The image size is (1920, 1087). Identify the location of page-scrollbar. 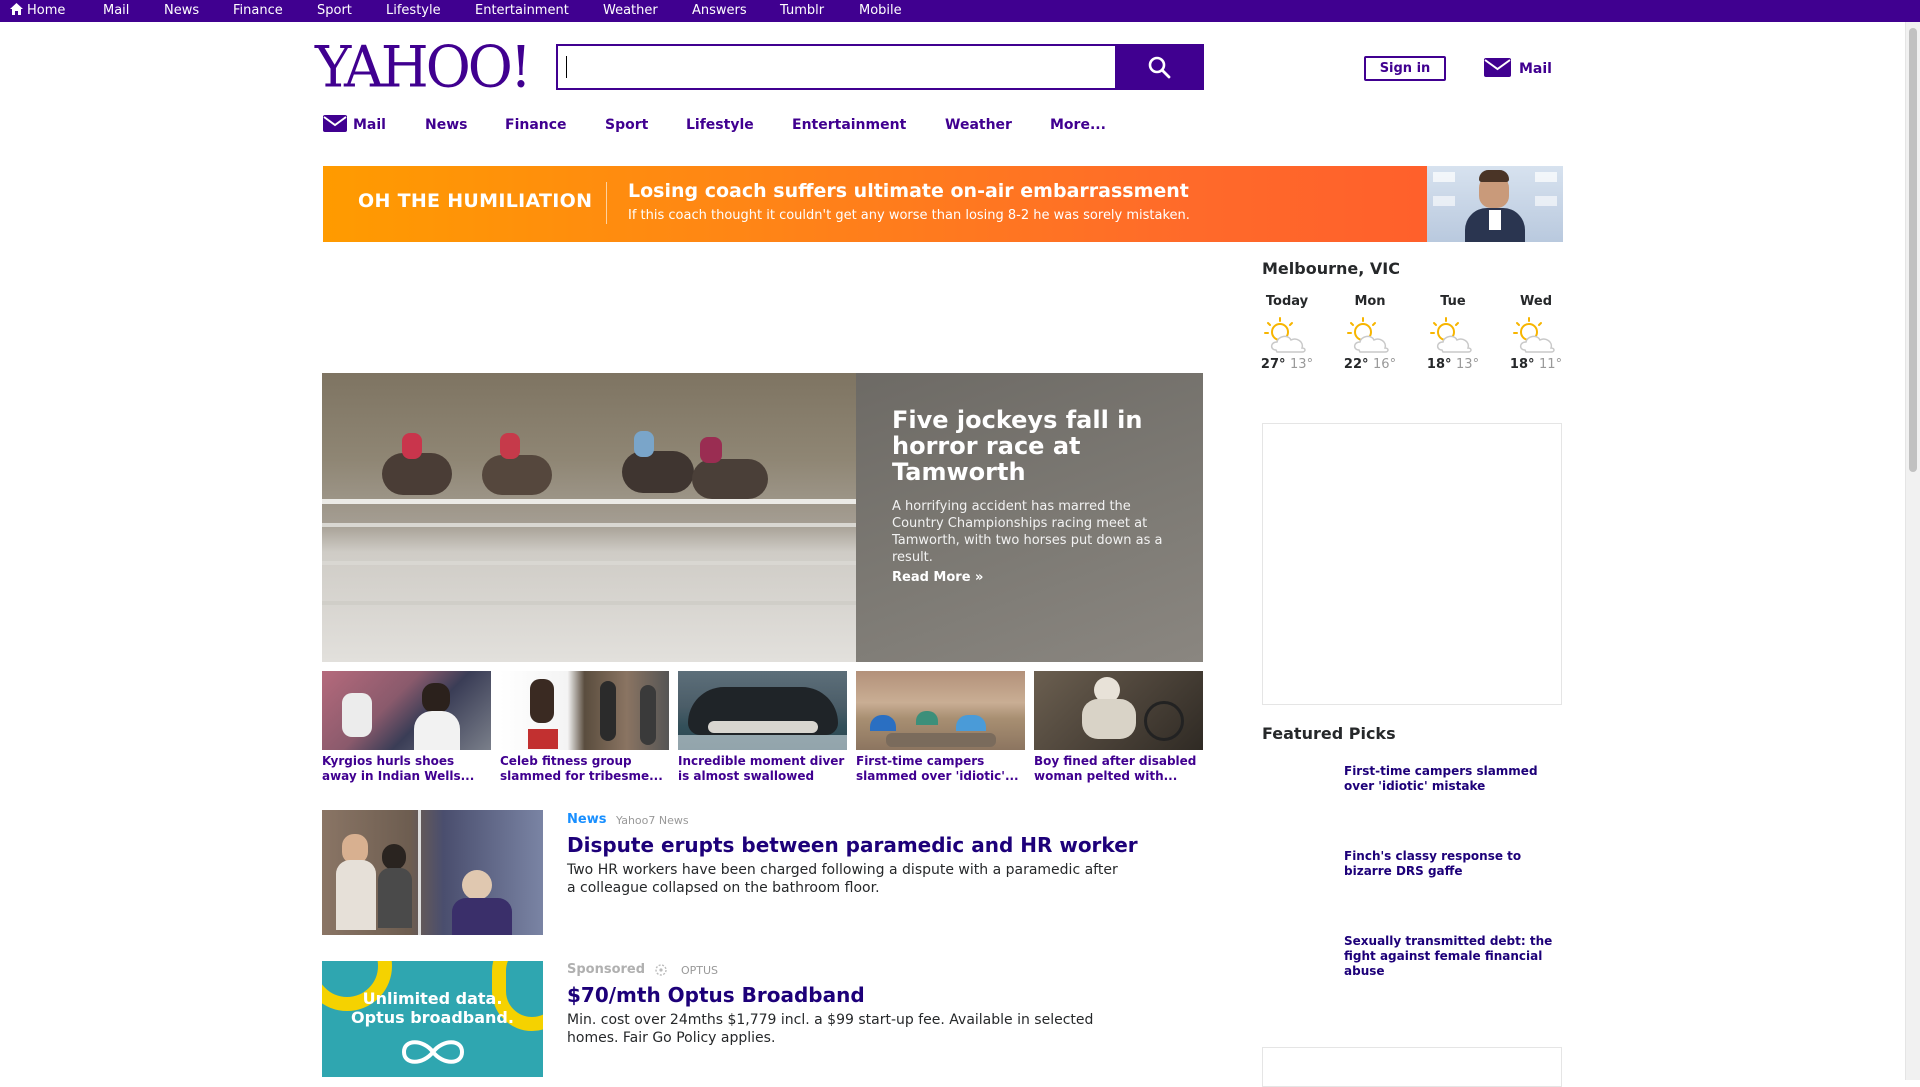
(1912, 551).